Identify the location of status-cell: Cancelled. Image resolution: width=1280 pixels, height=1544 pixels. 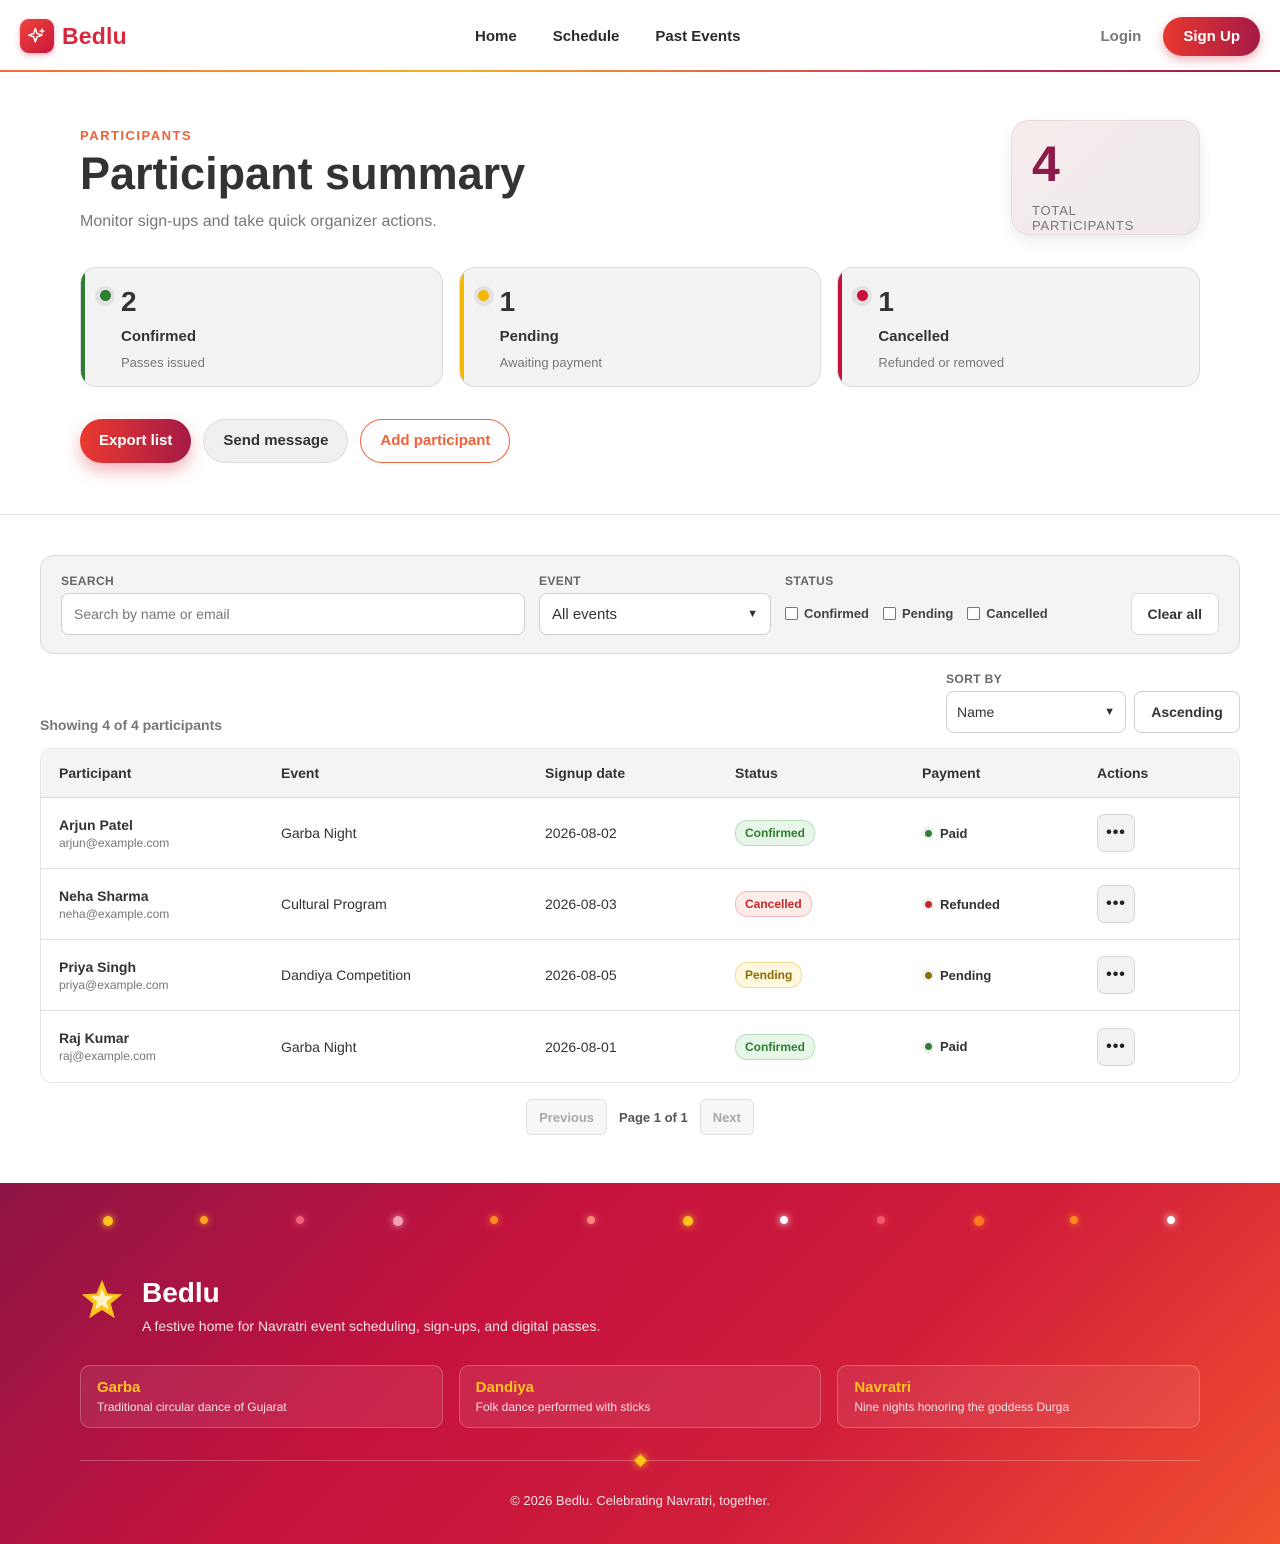
(828, 904).